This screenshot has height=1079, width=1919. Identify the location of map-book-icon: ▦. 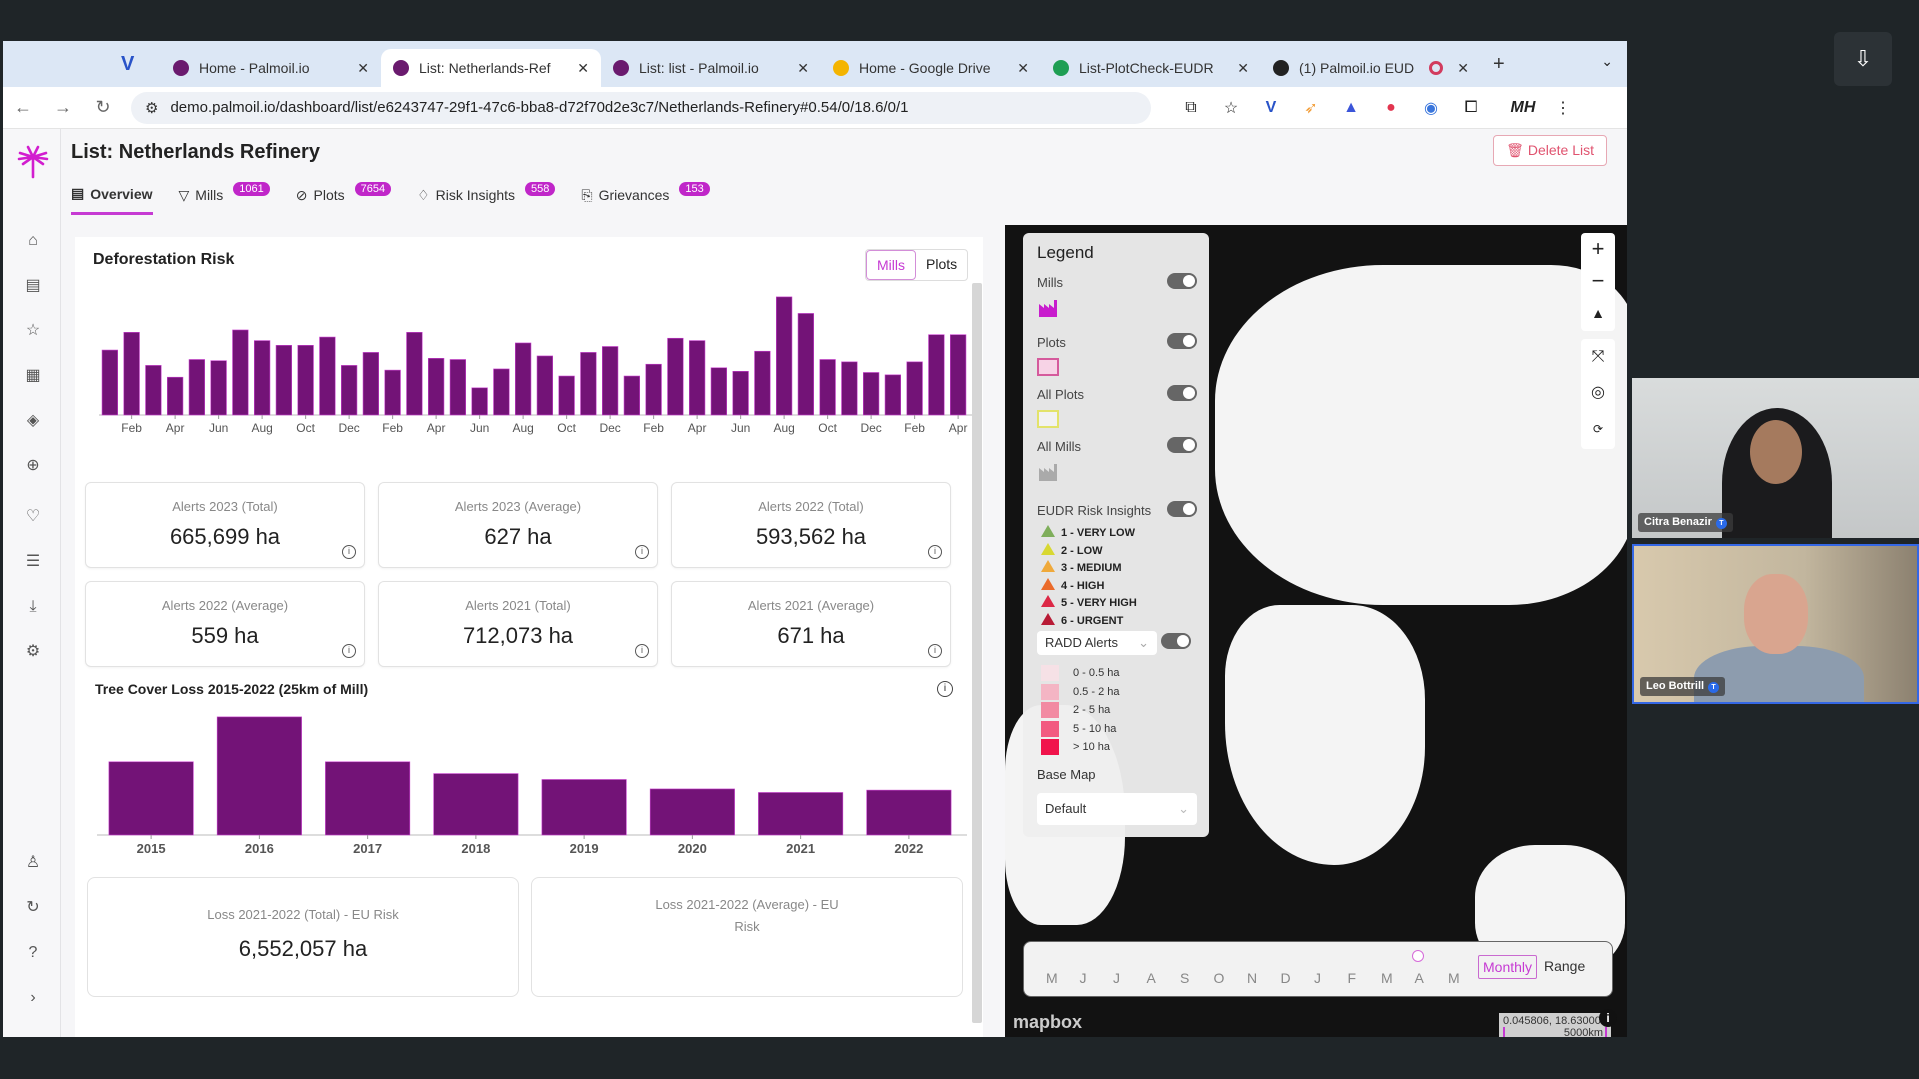
(33, 376).